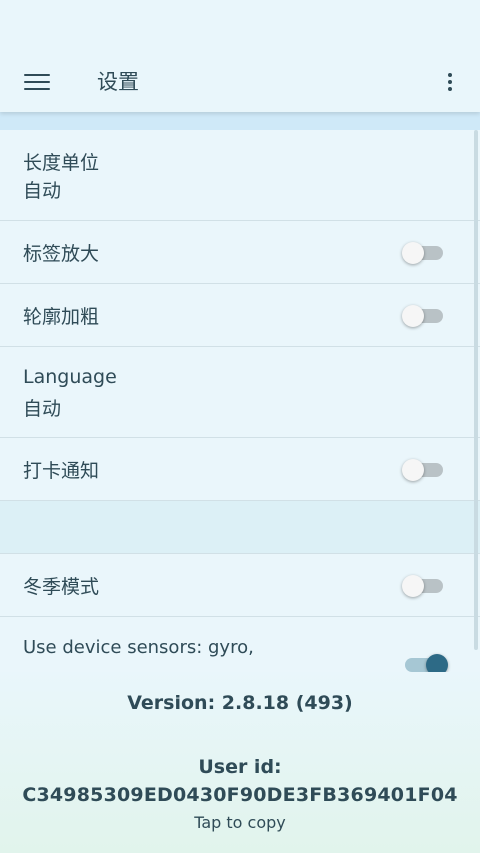 This screenshot has height=853, width=480. What do you see at coordinates (240, 527) in the screenshot?
I see `section-divider` at bounding box center [240, 527].